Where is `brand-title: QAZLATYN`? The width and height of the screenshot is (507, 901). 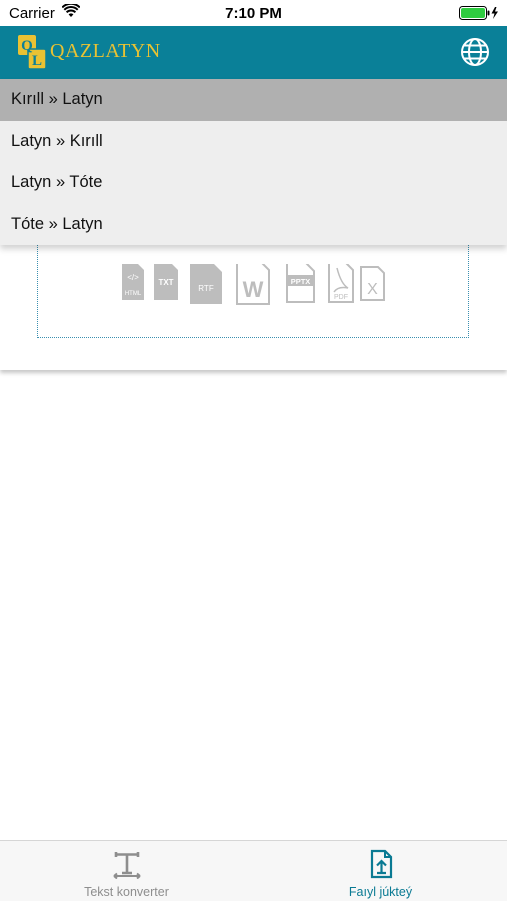
brand-title: QAZLATYN is located at coordinates (105, 51).